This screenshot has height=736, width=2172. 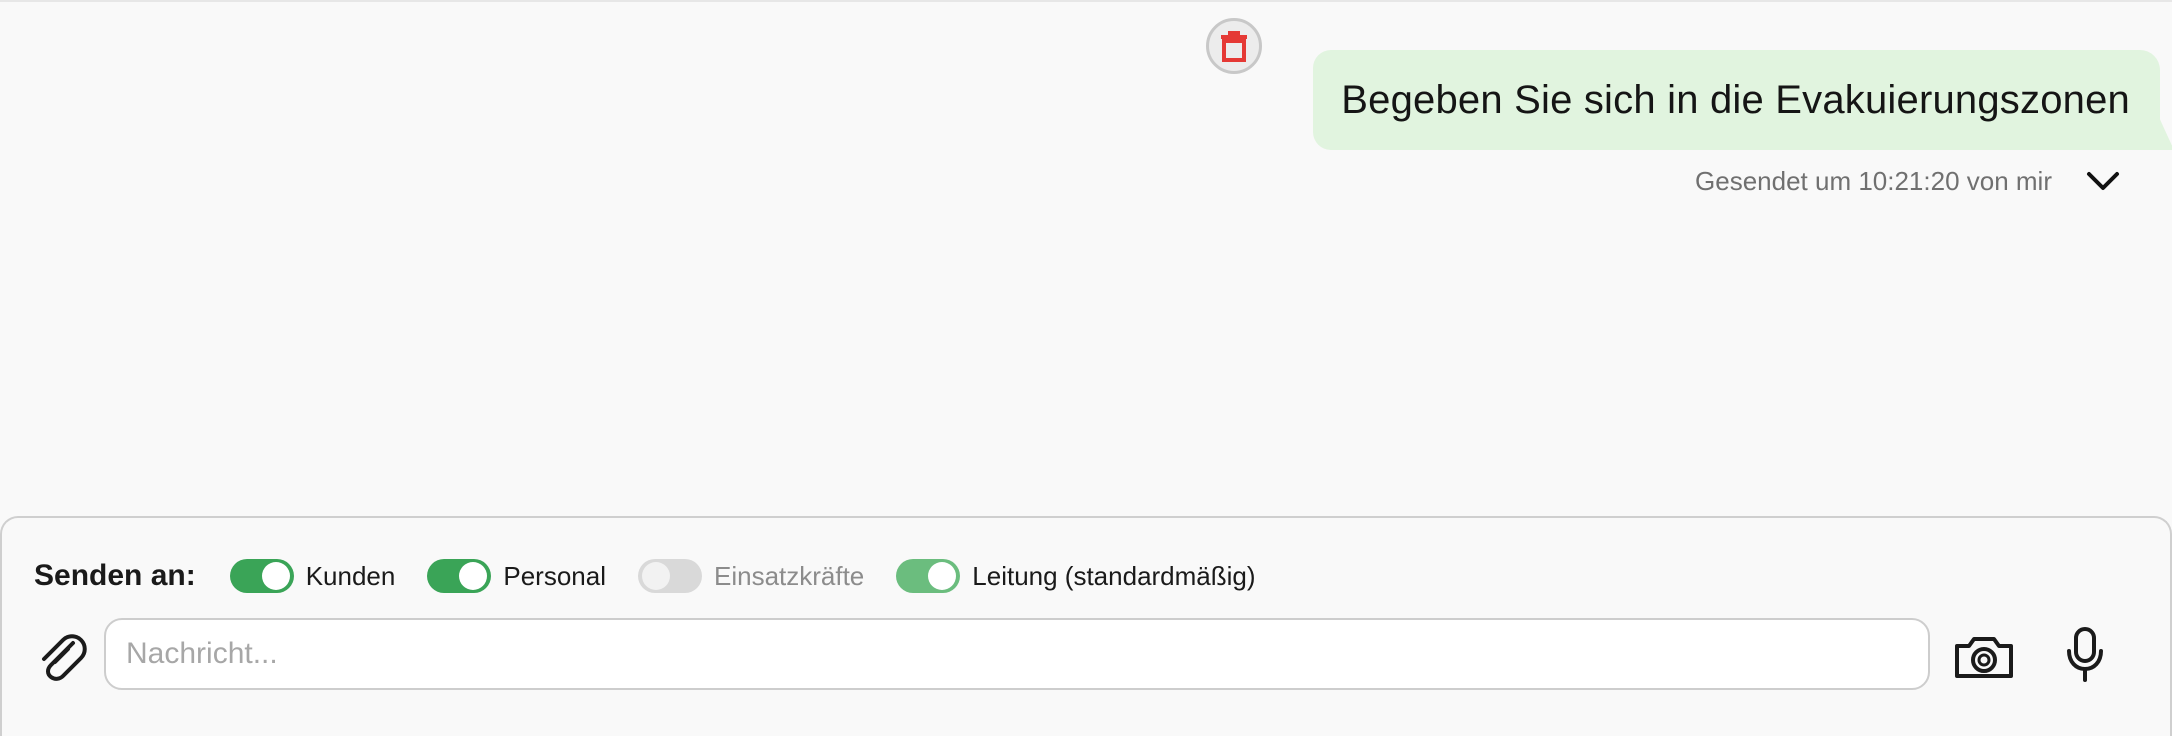 What do you see at coordinates (1017, 654) in the screenshot?
I see `message-input` at bounding box center [1017, 654].